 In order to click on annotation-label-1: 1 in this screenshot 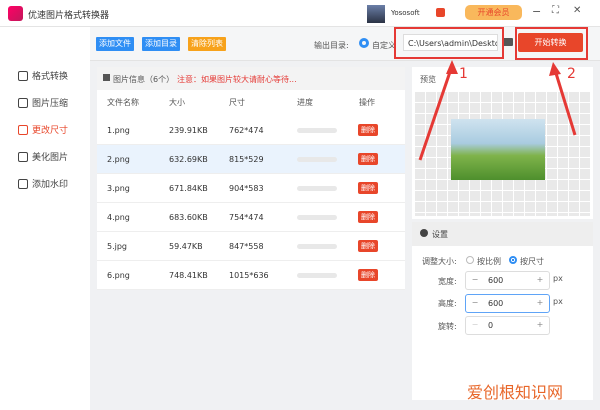, I will do `click(463, 74)`.